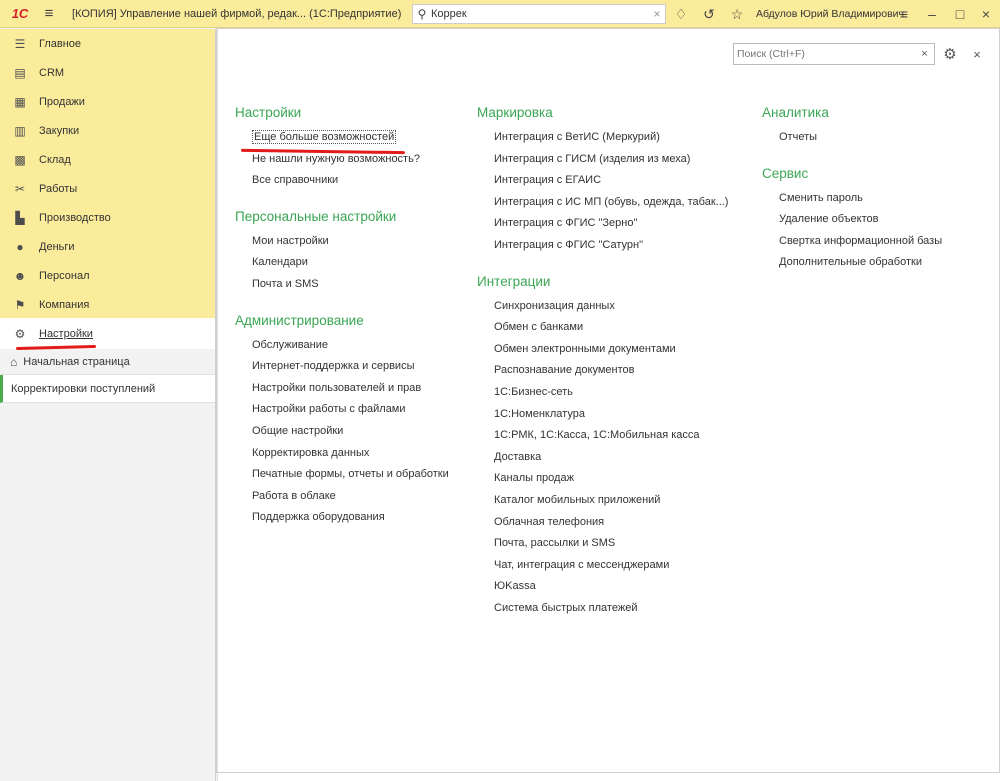 The image size is (1000, 781). Describe the element at coordinates (602, 548) in the screenshot. I see `section-link: Почта, рассылки и SMS` at that location.